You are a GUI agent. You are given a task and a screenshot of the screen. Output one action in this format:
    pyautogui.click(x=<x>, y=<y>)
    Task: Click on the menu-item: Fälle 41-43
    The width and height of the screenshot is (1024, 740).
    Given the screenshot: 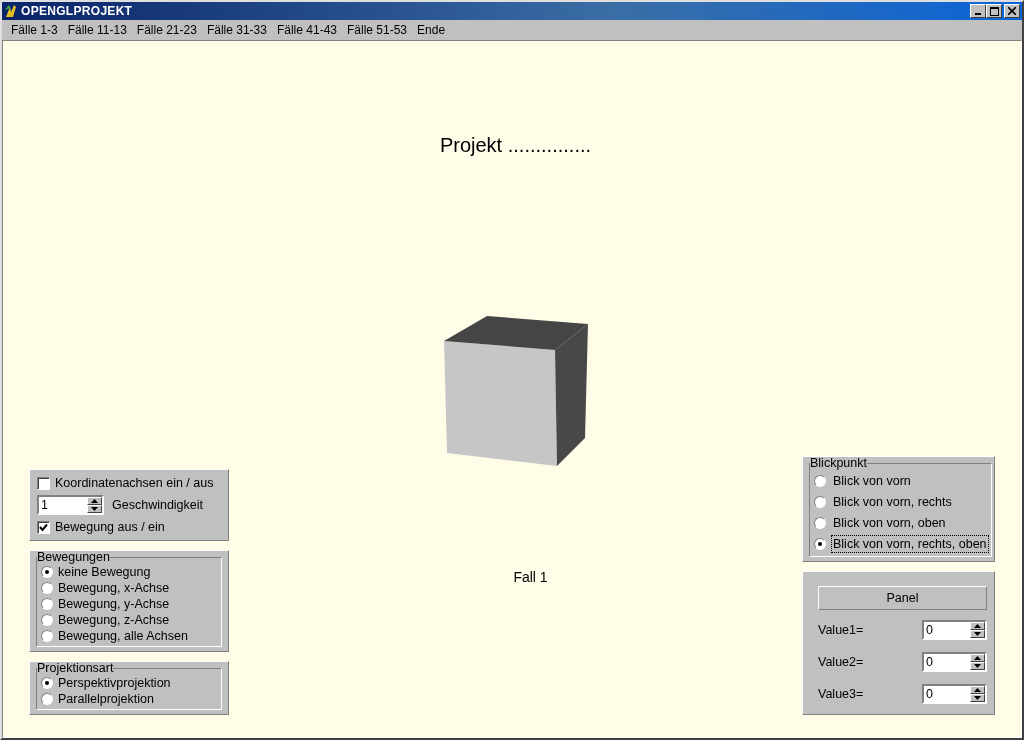 What is the action you would take?
    pyautogui.click(x=306, y=30)
    